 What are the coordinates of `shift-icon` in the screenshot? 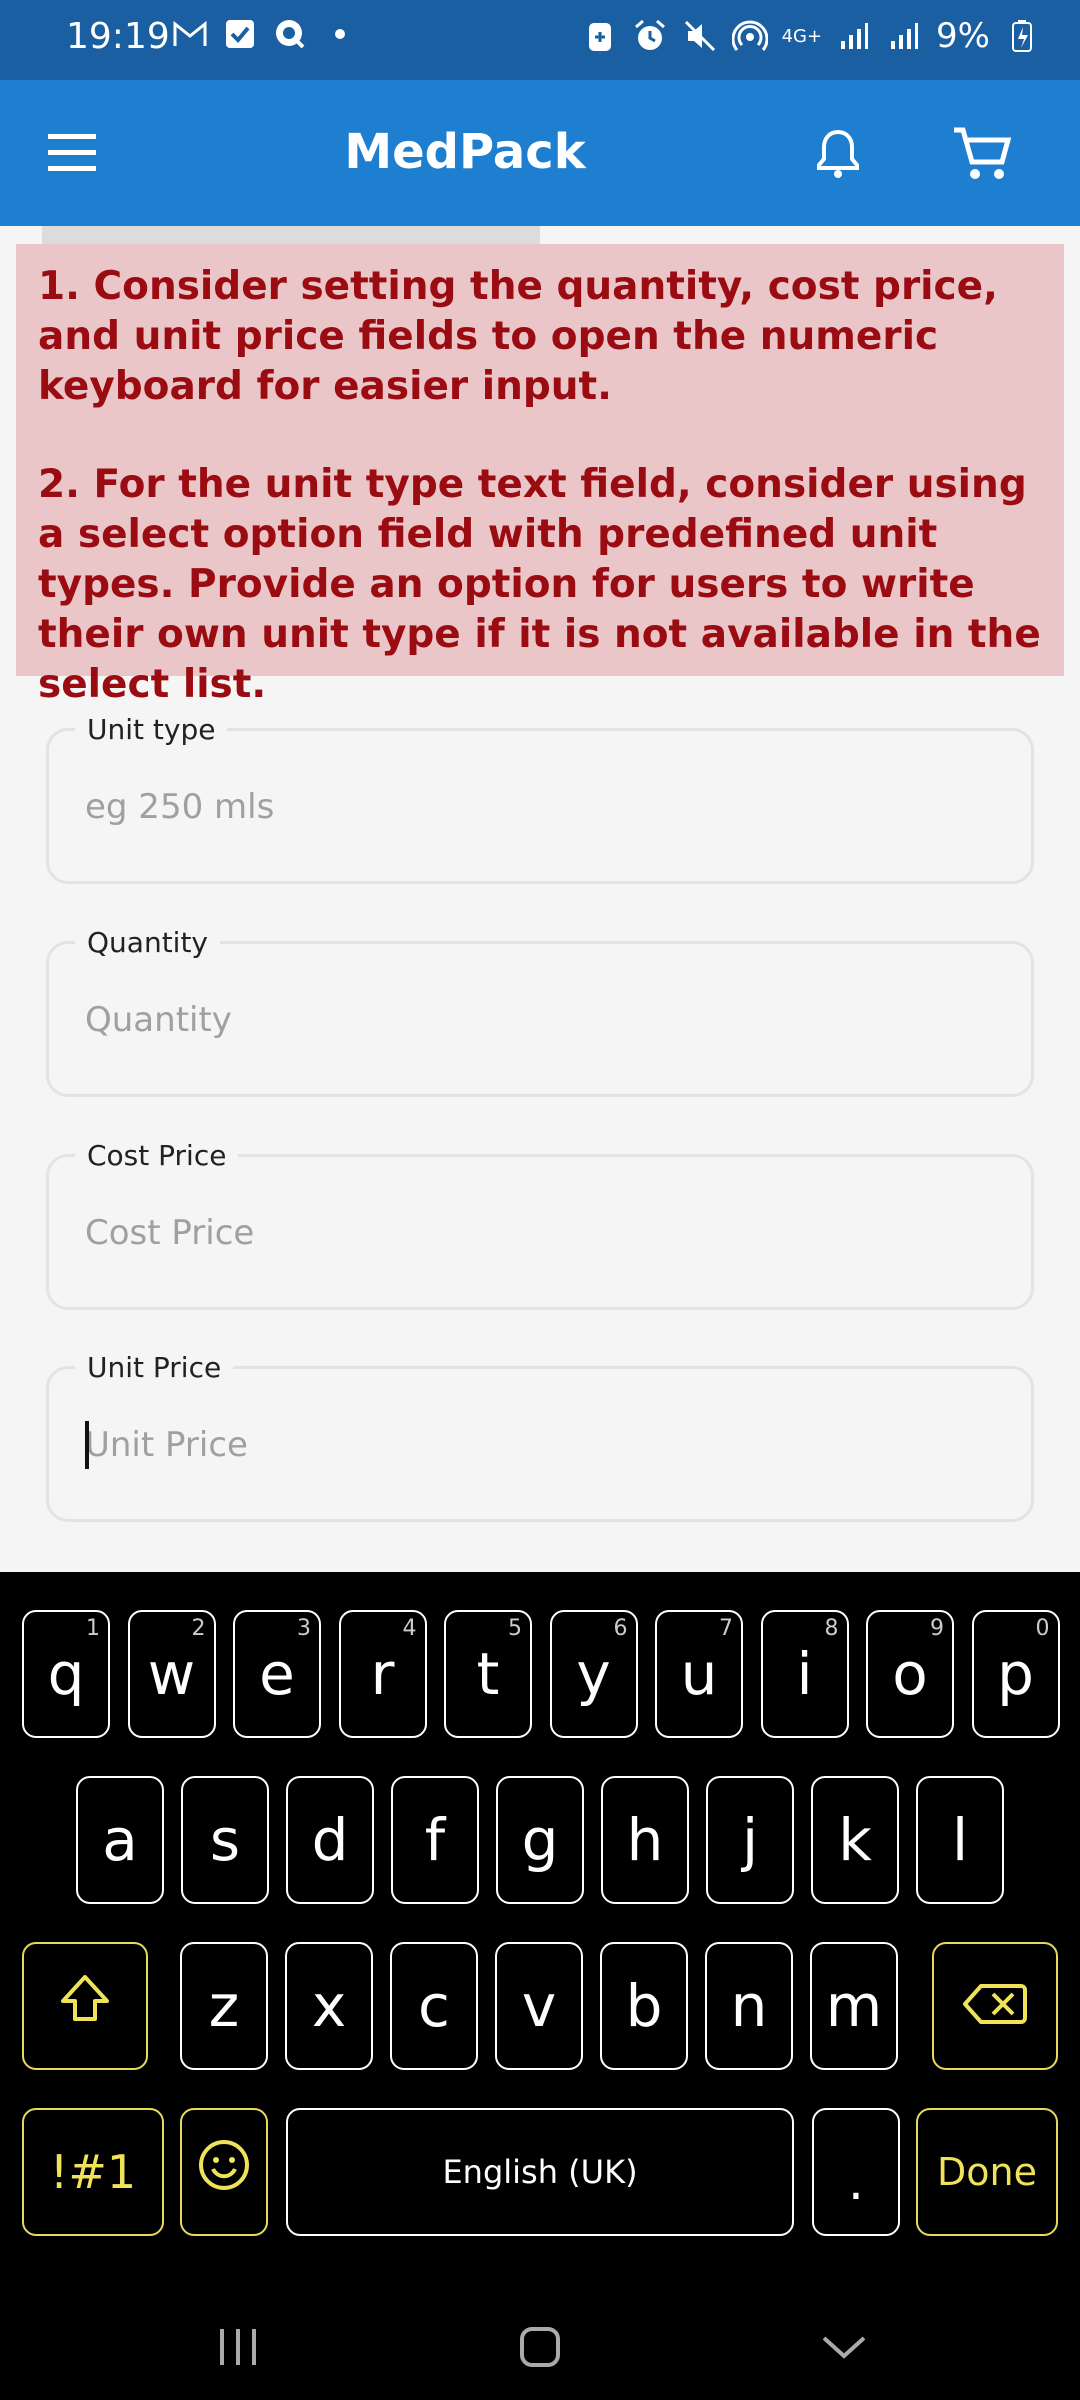 It's located at (85, 2006).